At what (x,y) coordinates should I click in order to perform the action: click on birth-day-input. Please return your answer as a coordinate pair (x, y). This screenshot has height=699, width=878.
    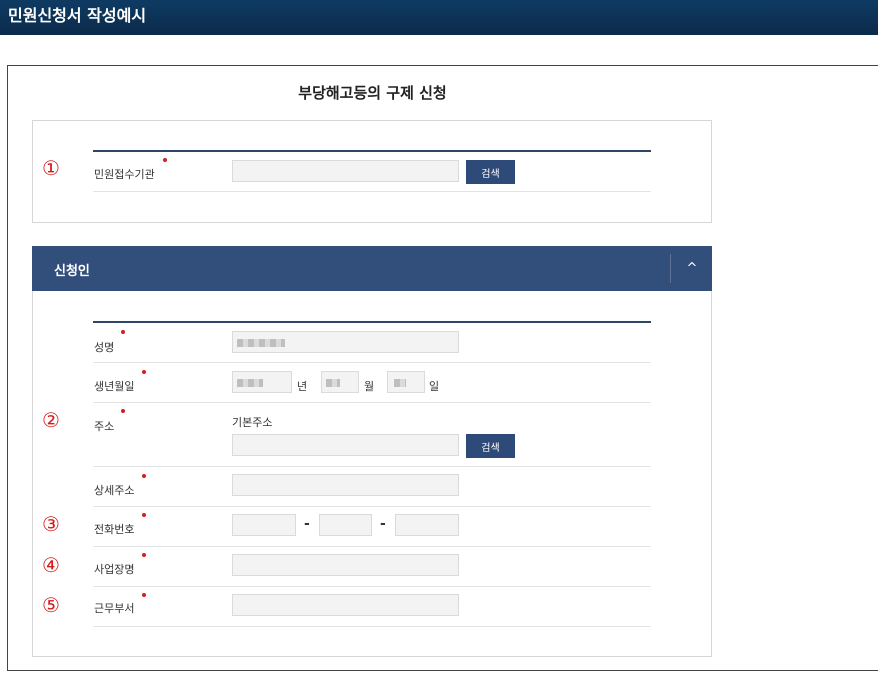
    Looking at the image, I should click on (406, 382).